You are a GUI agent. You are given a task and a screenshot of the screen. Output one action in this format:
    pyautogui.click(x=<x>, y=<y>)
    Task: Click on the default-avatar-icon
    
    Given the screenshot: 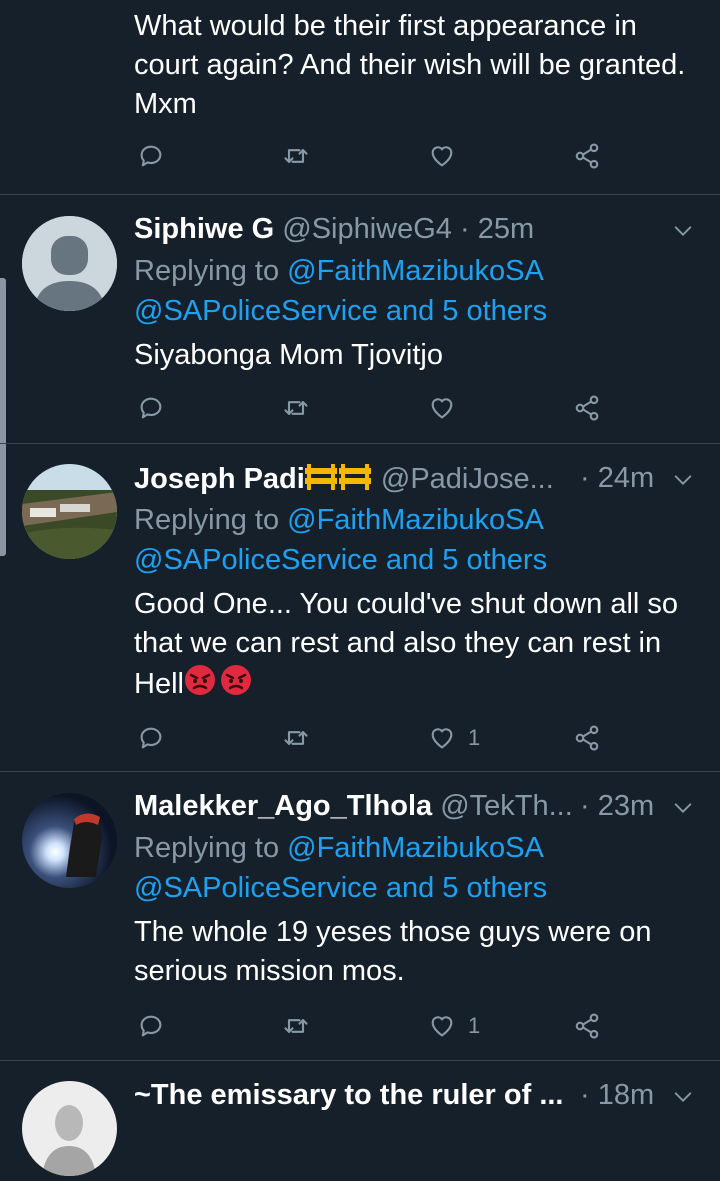 What is the action you would take?
    pyautogui.click(x=69, y=263)
    